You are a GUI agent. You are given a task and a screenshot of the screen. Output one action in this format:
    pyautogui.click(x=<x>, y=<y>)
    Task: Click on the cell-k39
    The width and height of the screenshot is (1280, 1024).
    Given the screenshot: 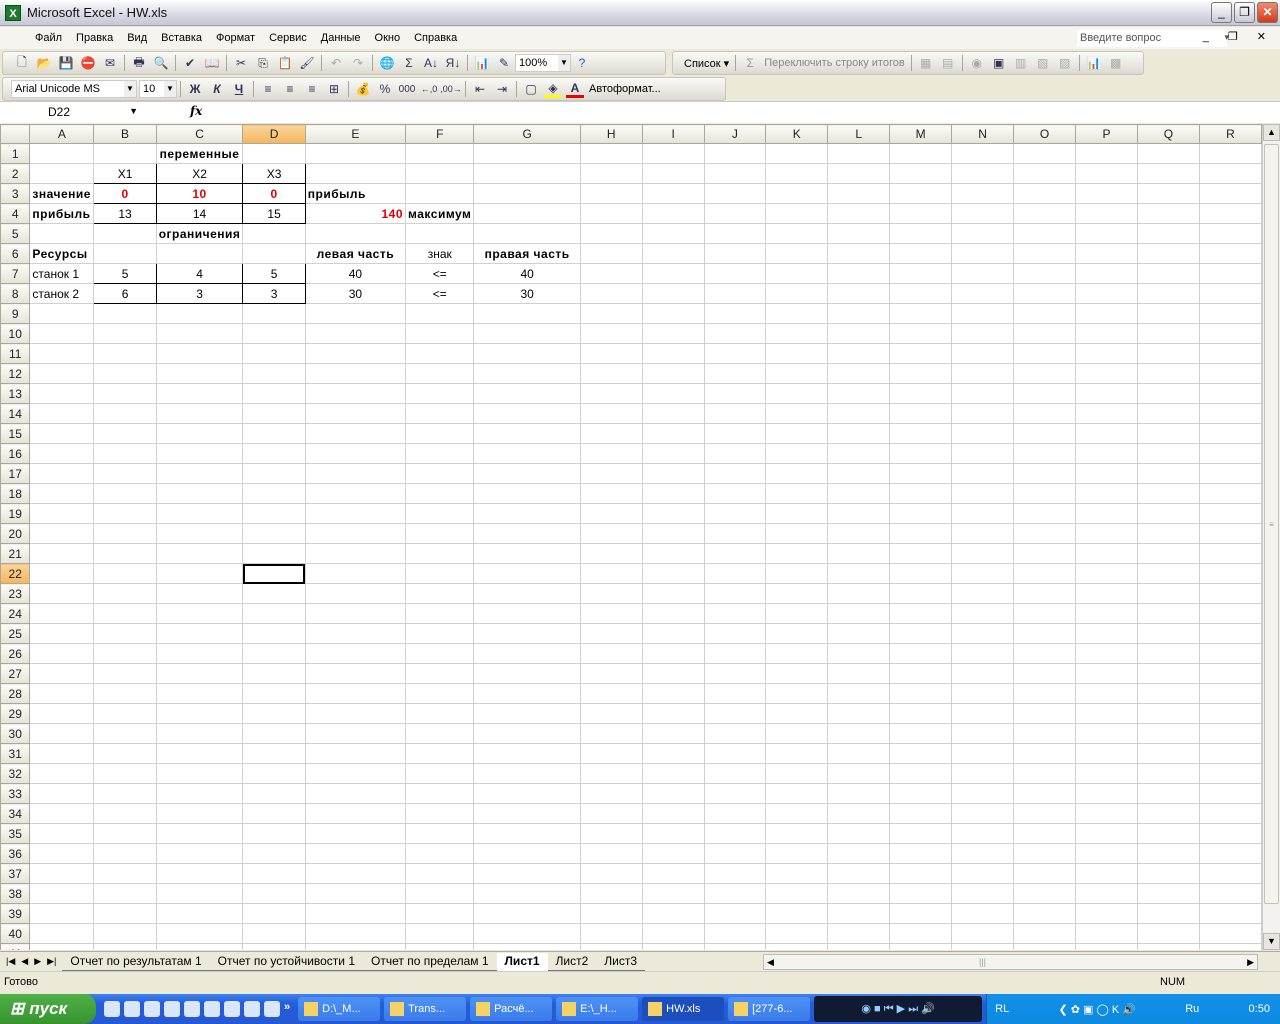 What is the action you would take?
    pyautogui.click(x=797, y=913)
    